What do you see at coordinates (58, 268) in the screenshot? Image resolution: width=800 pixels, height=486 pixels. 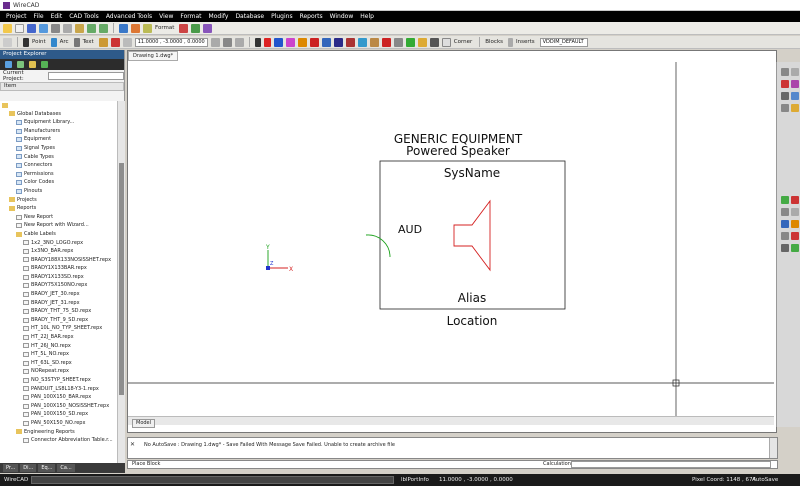 I see `tree-item: BRADY1X133BAR.repx` at bounding box center [58, 268].